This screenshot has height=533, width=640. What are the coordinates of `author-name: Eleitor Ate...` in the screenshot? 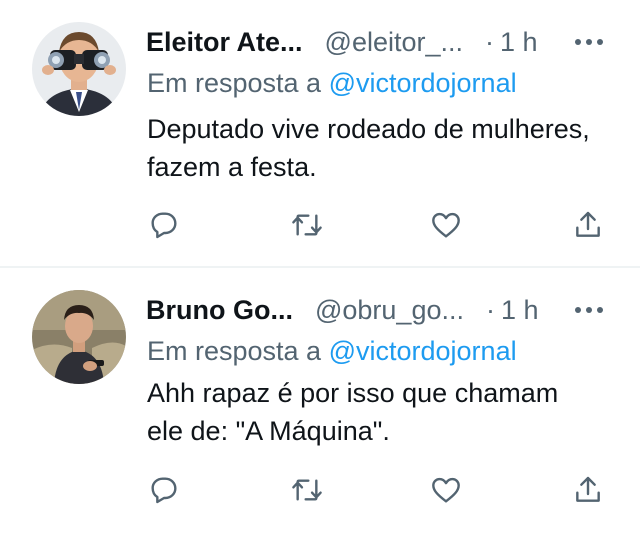 It's located at (224, 42).